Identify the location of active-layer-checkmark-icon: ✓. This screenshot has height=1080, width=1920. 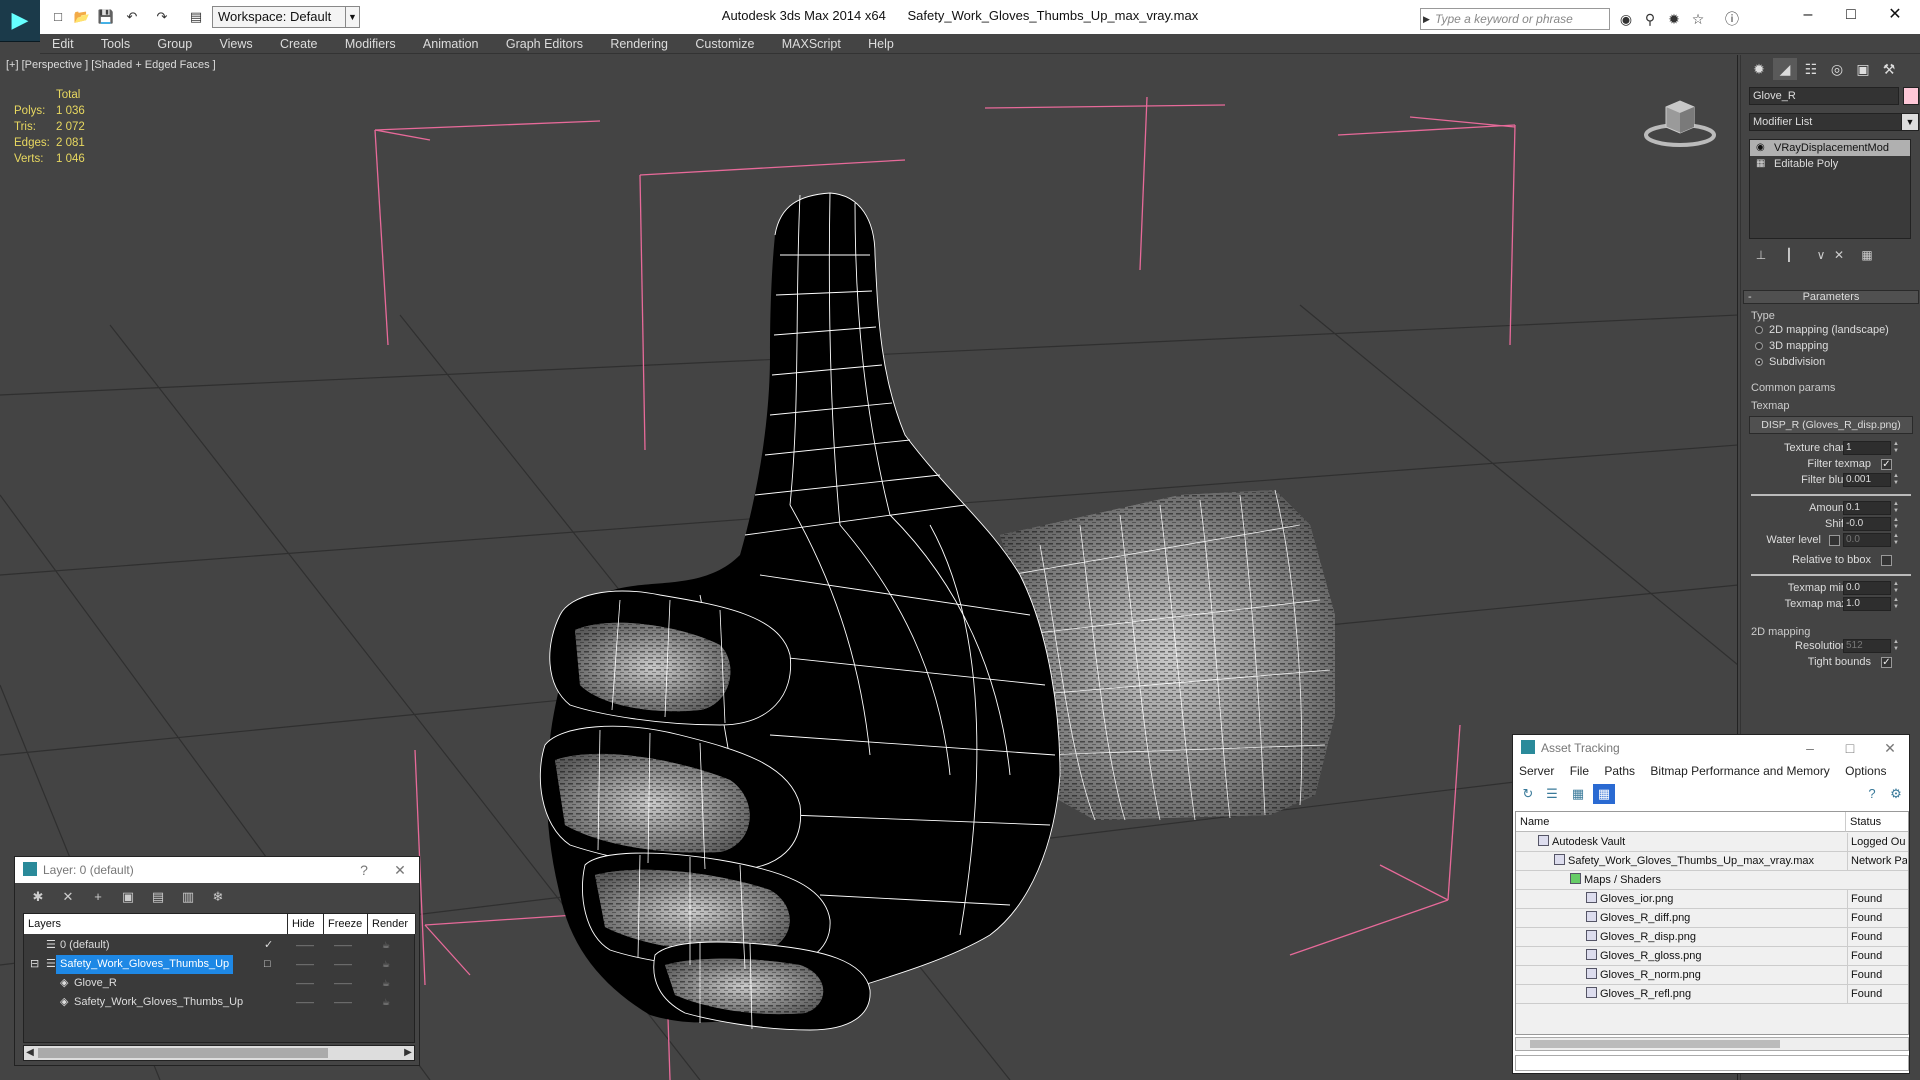
(268, 945).